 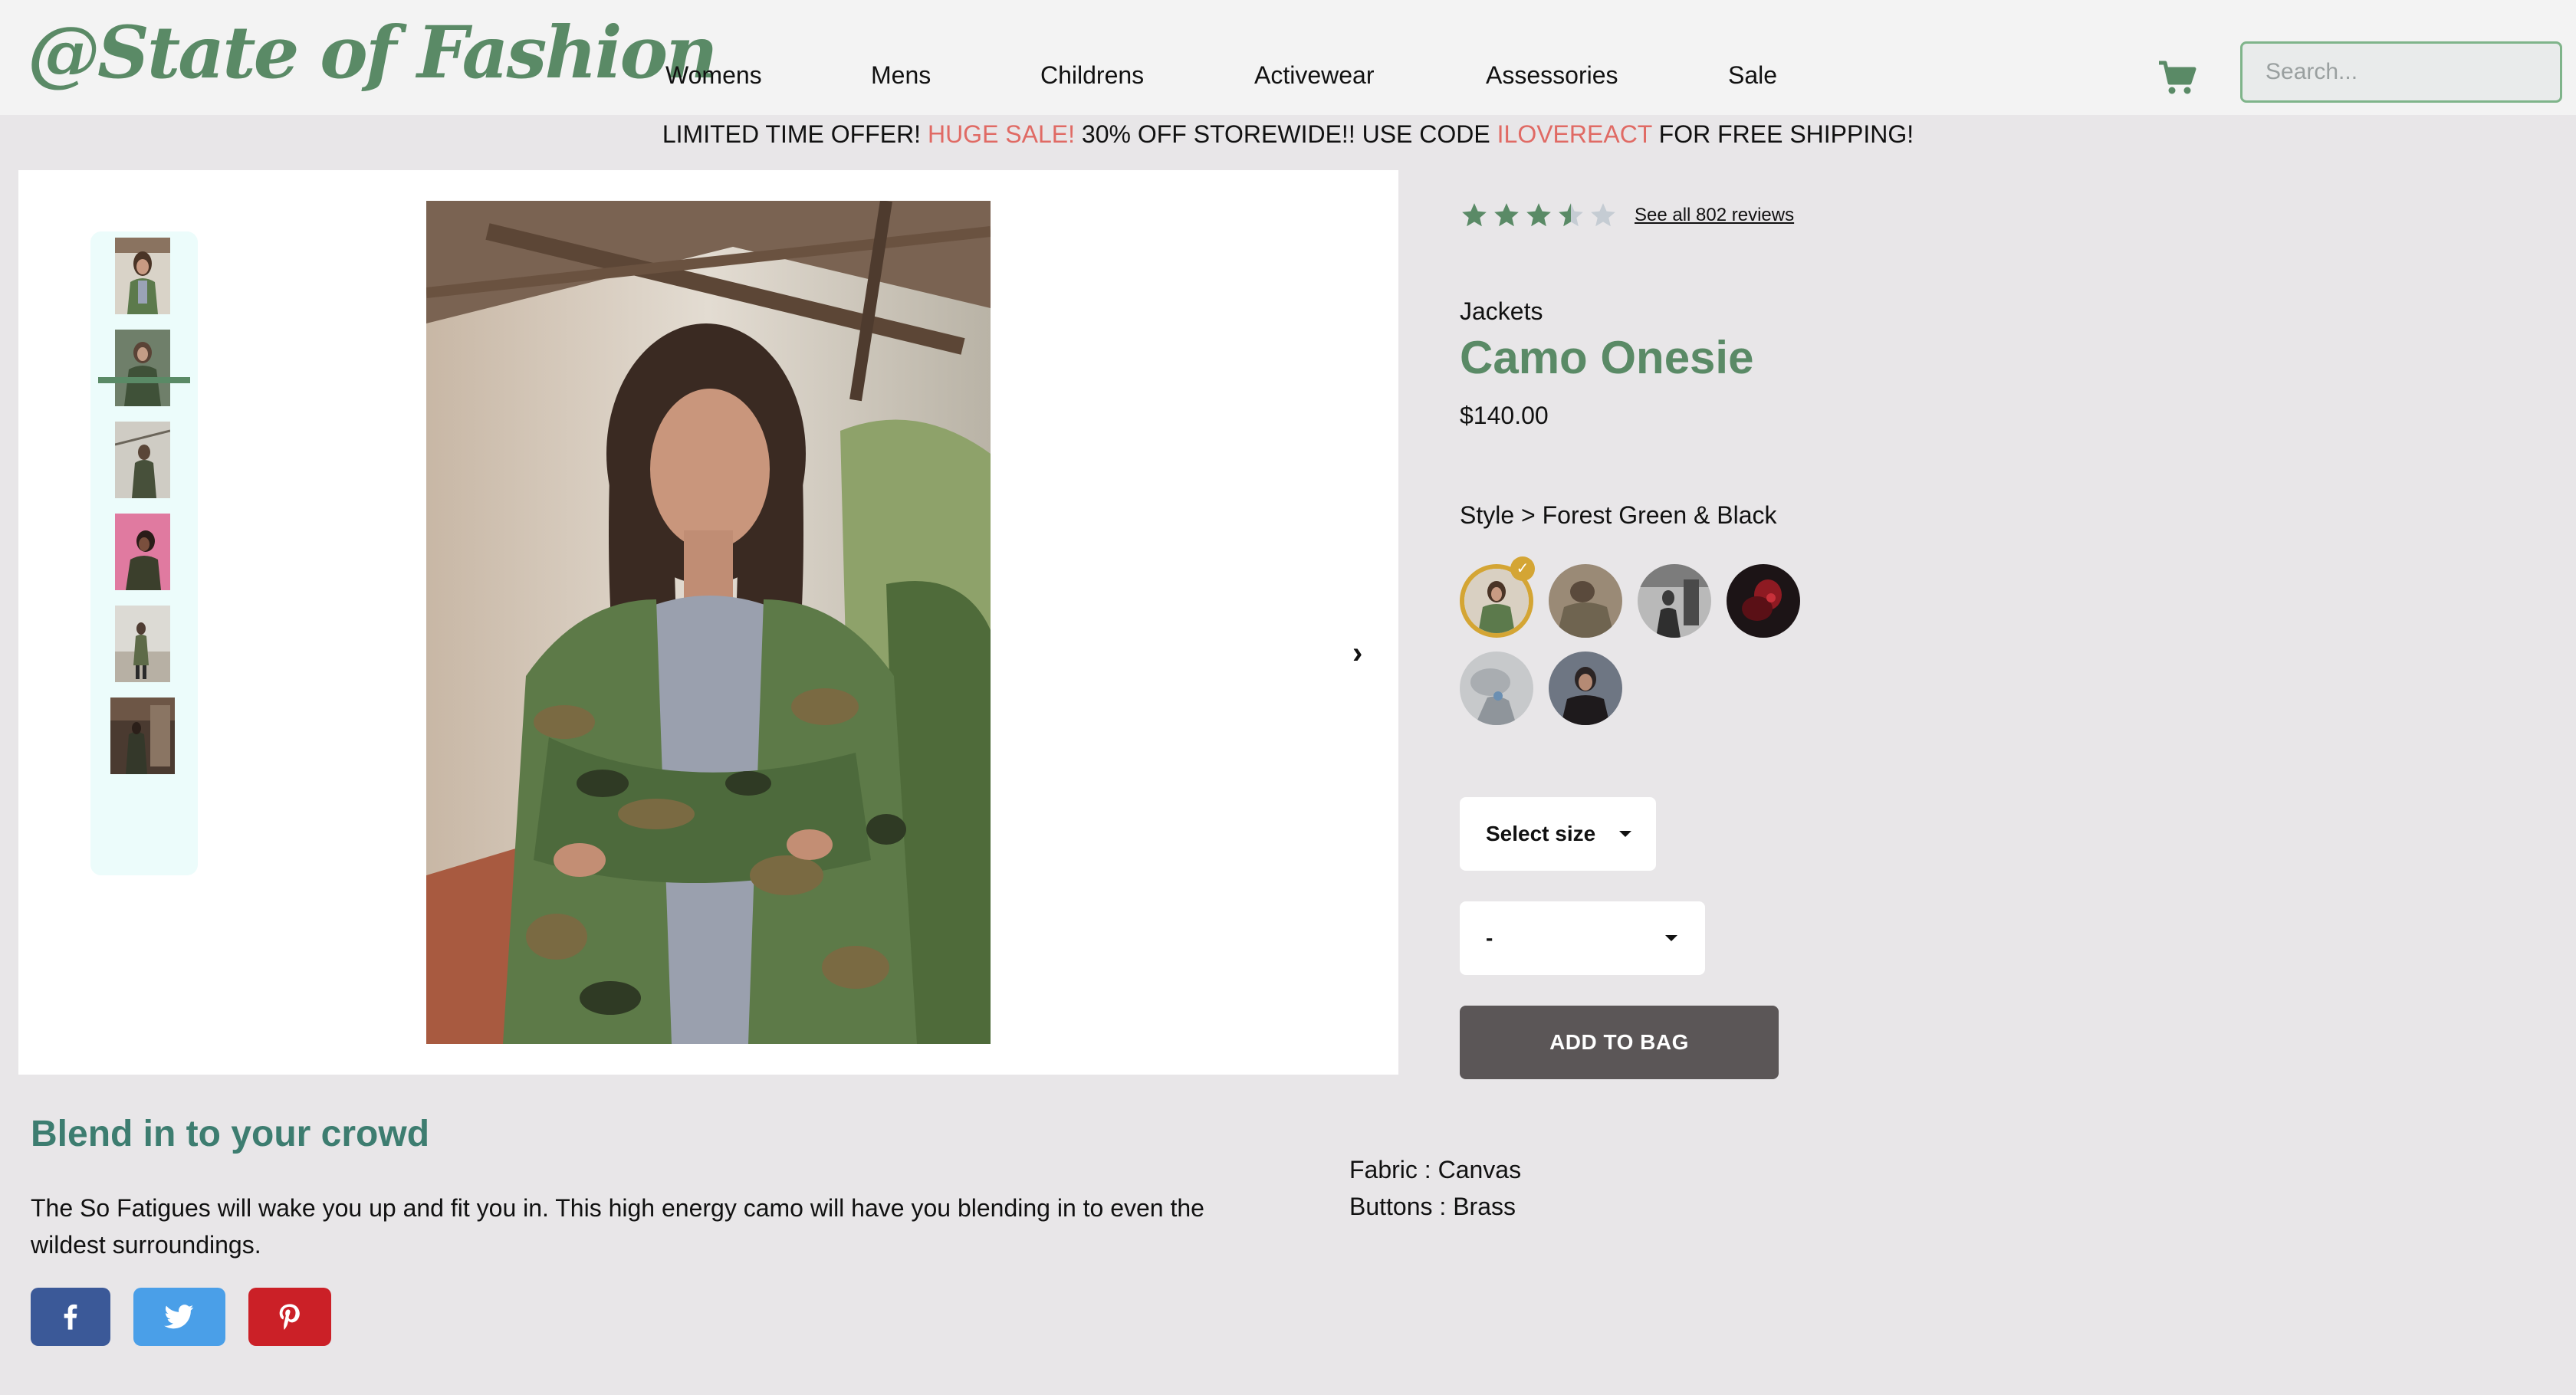 What do you see at coordinates (1715, 216) in the screenshot?
I see `see-all-reviews-link: See all 802 reviews` at bounding box center [1715, 216].